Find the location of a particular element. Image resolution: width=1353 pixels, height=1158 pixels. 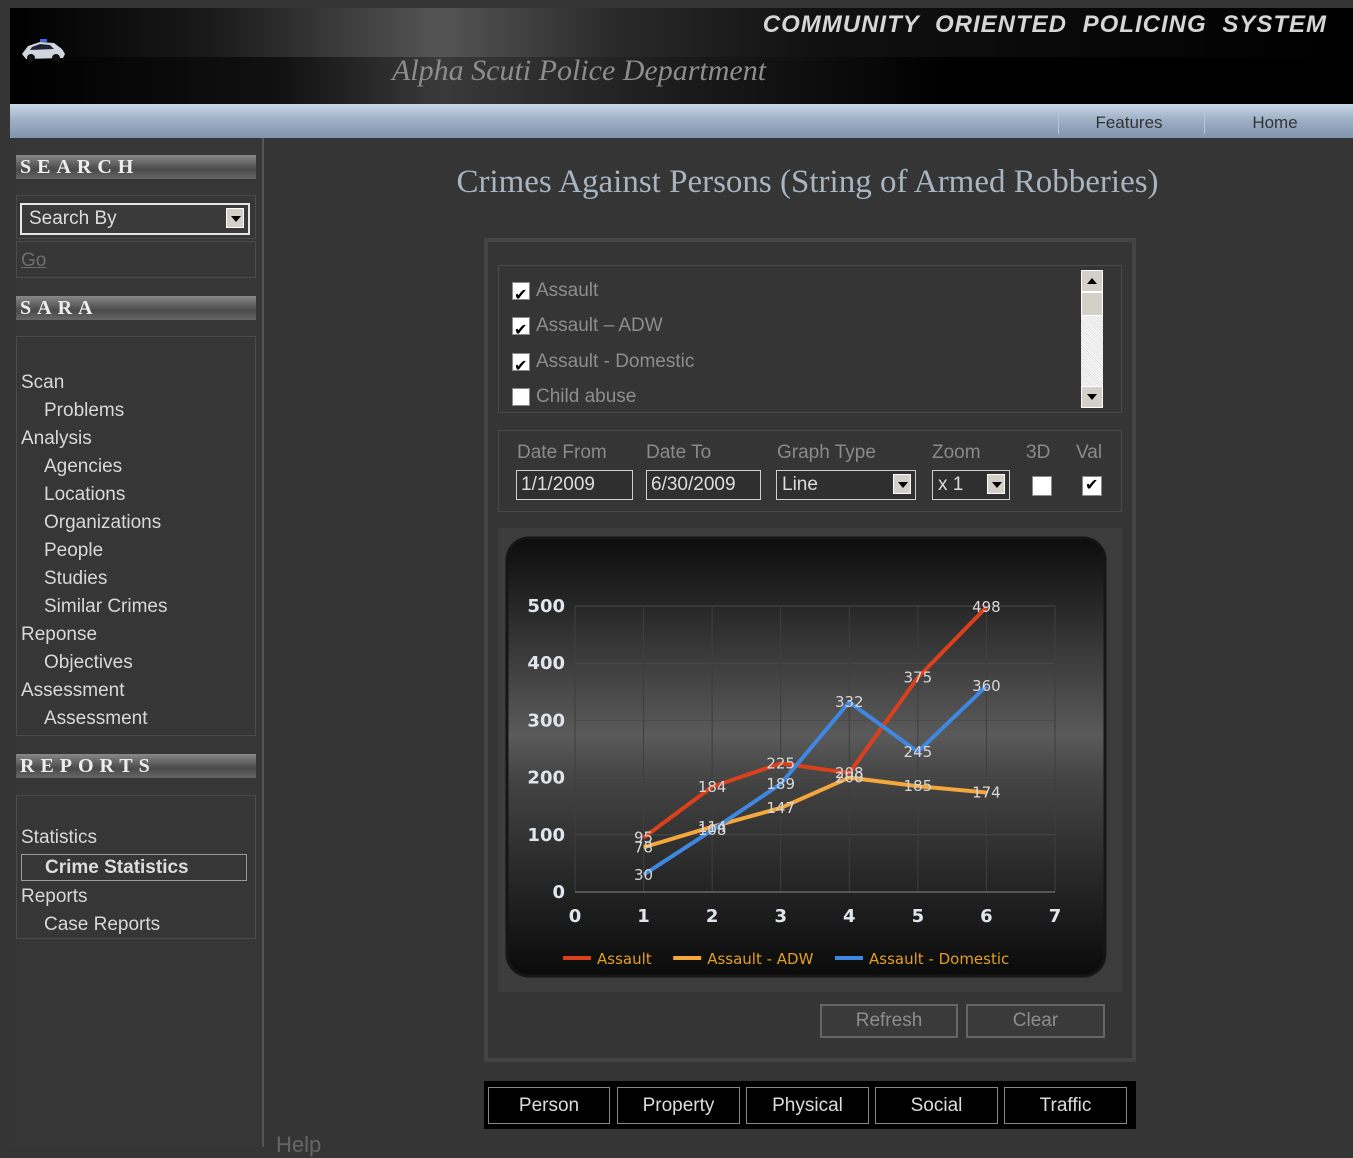

crime-type-label: Assault - Domestic is located at coordinates (615, 361).